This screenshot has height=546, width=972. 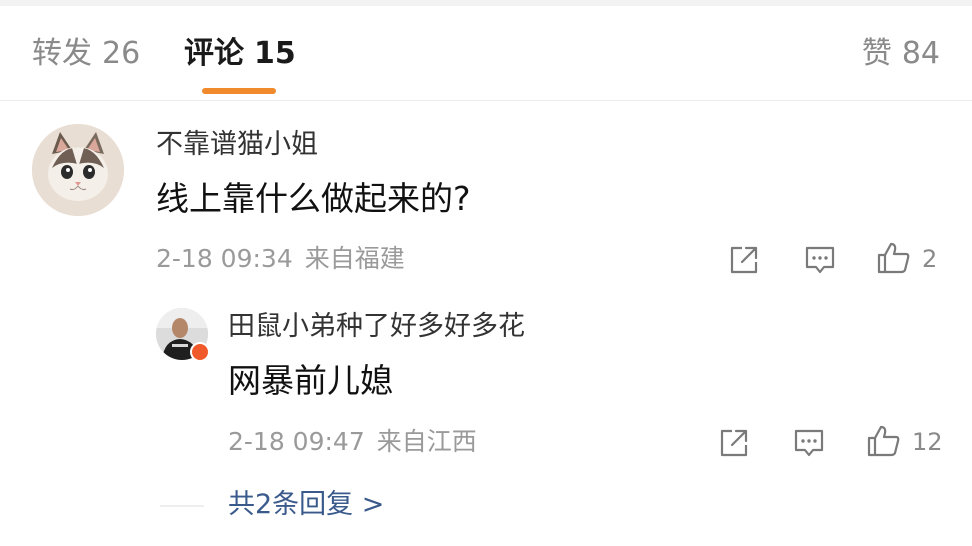 I want to click on verified-badge-icon, so click(x=200, y=352).